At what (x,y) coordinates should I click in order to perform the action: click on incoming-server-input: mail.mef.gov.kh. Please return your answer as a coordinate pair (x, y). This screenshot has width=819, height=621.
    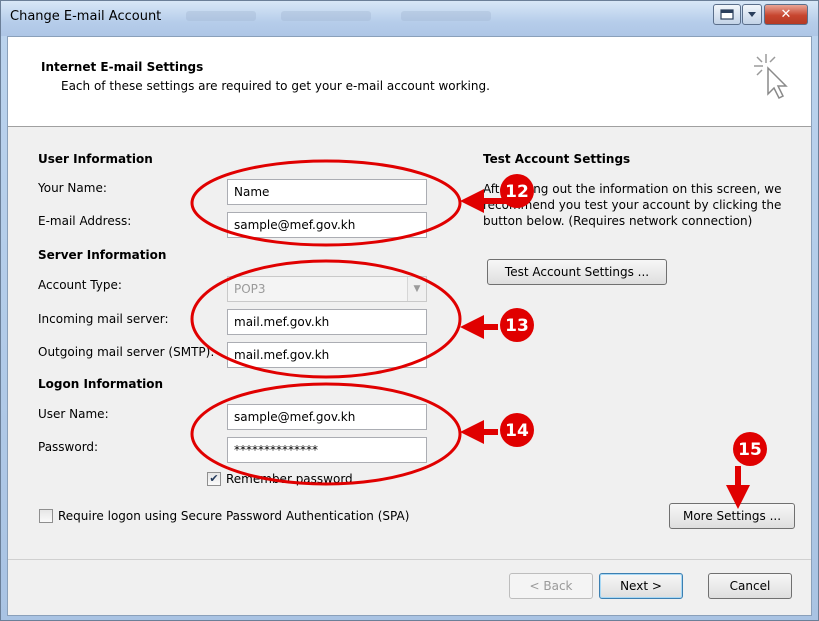
    Looking at the image, I should click on (327, 322).